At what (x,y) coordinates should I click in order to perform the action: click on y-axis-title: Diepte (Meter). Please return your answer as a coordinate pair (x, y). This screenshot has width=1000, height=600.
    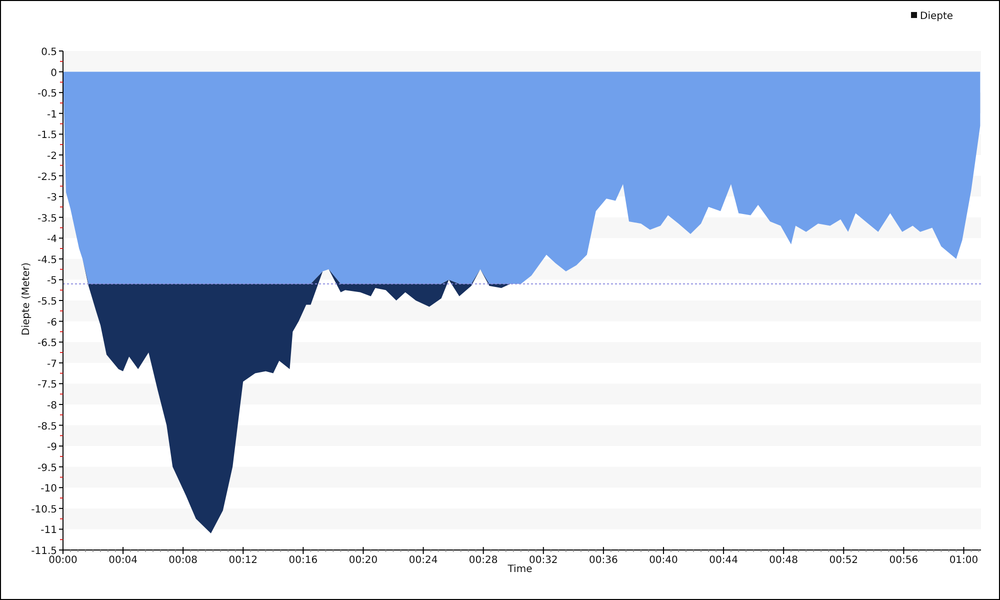
    Looking at the image, I should click on (26, 299).